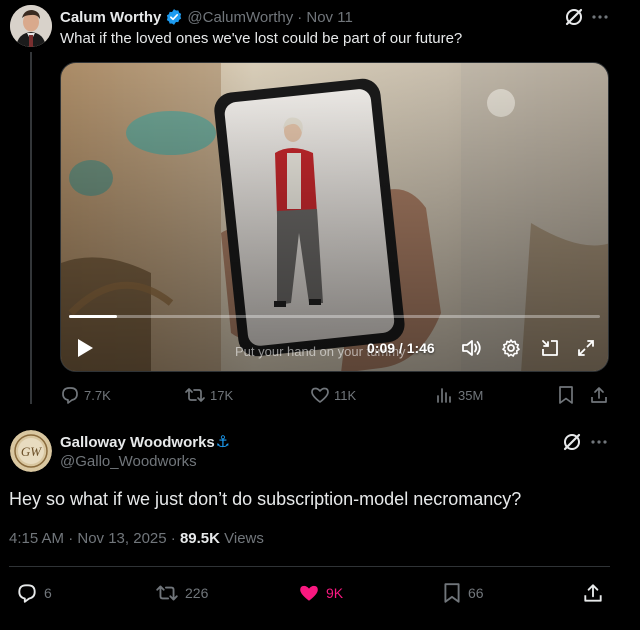  I want to click on tweet-actions: 6 226 9K 66, so click(320, 593).